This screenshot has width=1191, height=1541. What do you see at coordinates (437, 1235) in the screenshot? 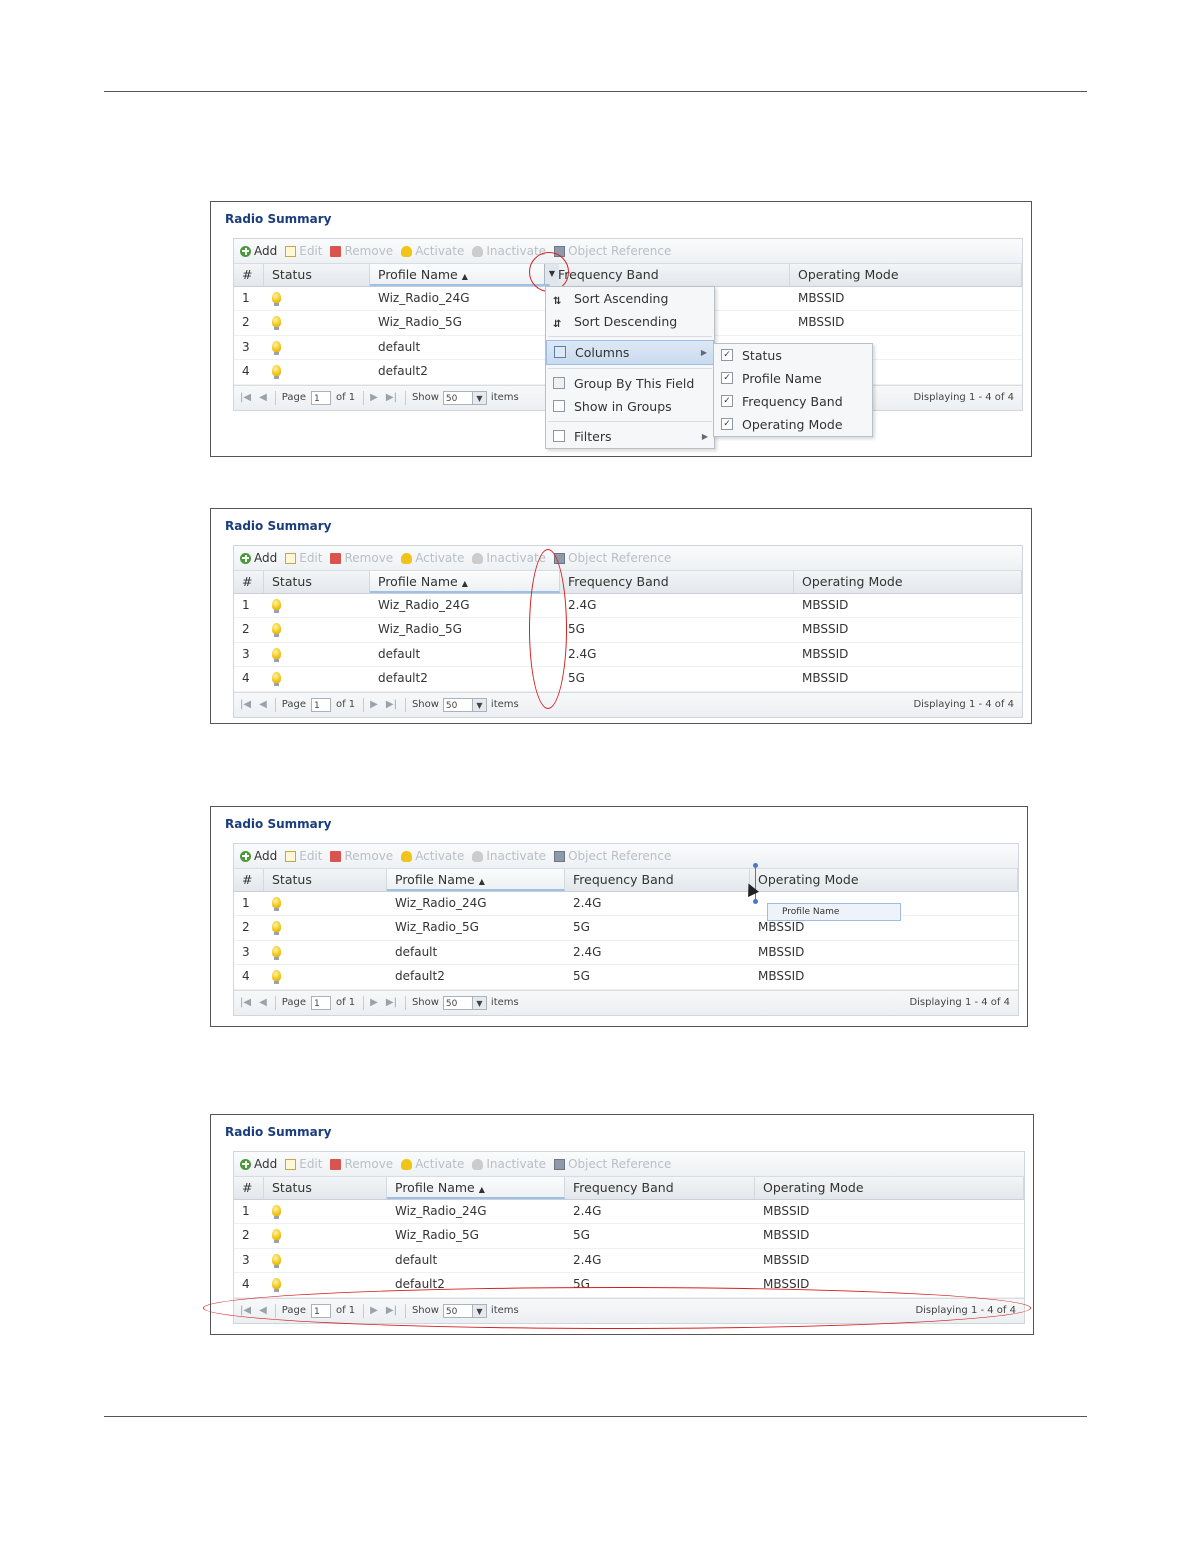
I see `profile-cell: Wiz_Radio_5G` at bounding box center [437, 1235].